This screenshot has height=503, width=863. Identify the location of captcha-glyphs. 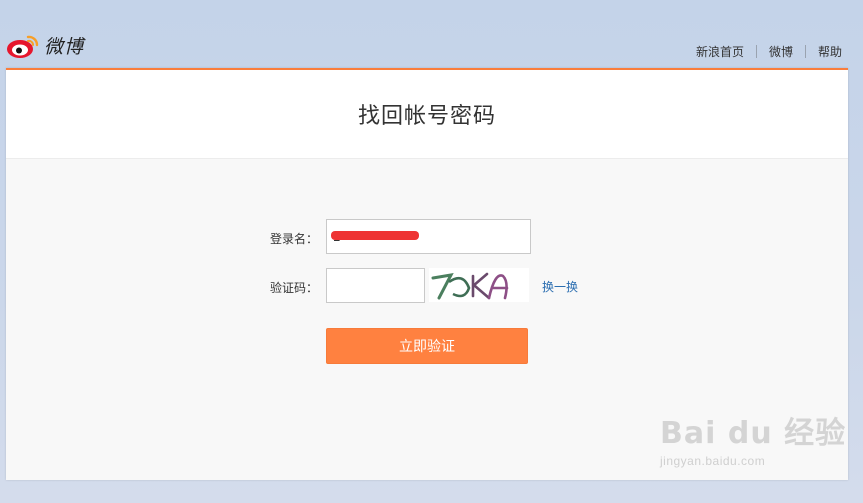
(470, 286).